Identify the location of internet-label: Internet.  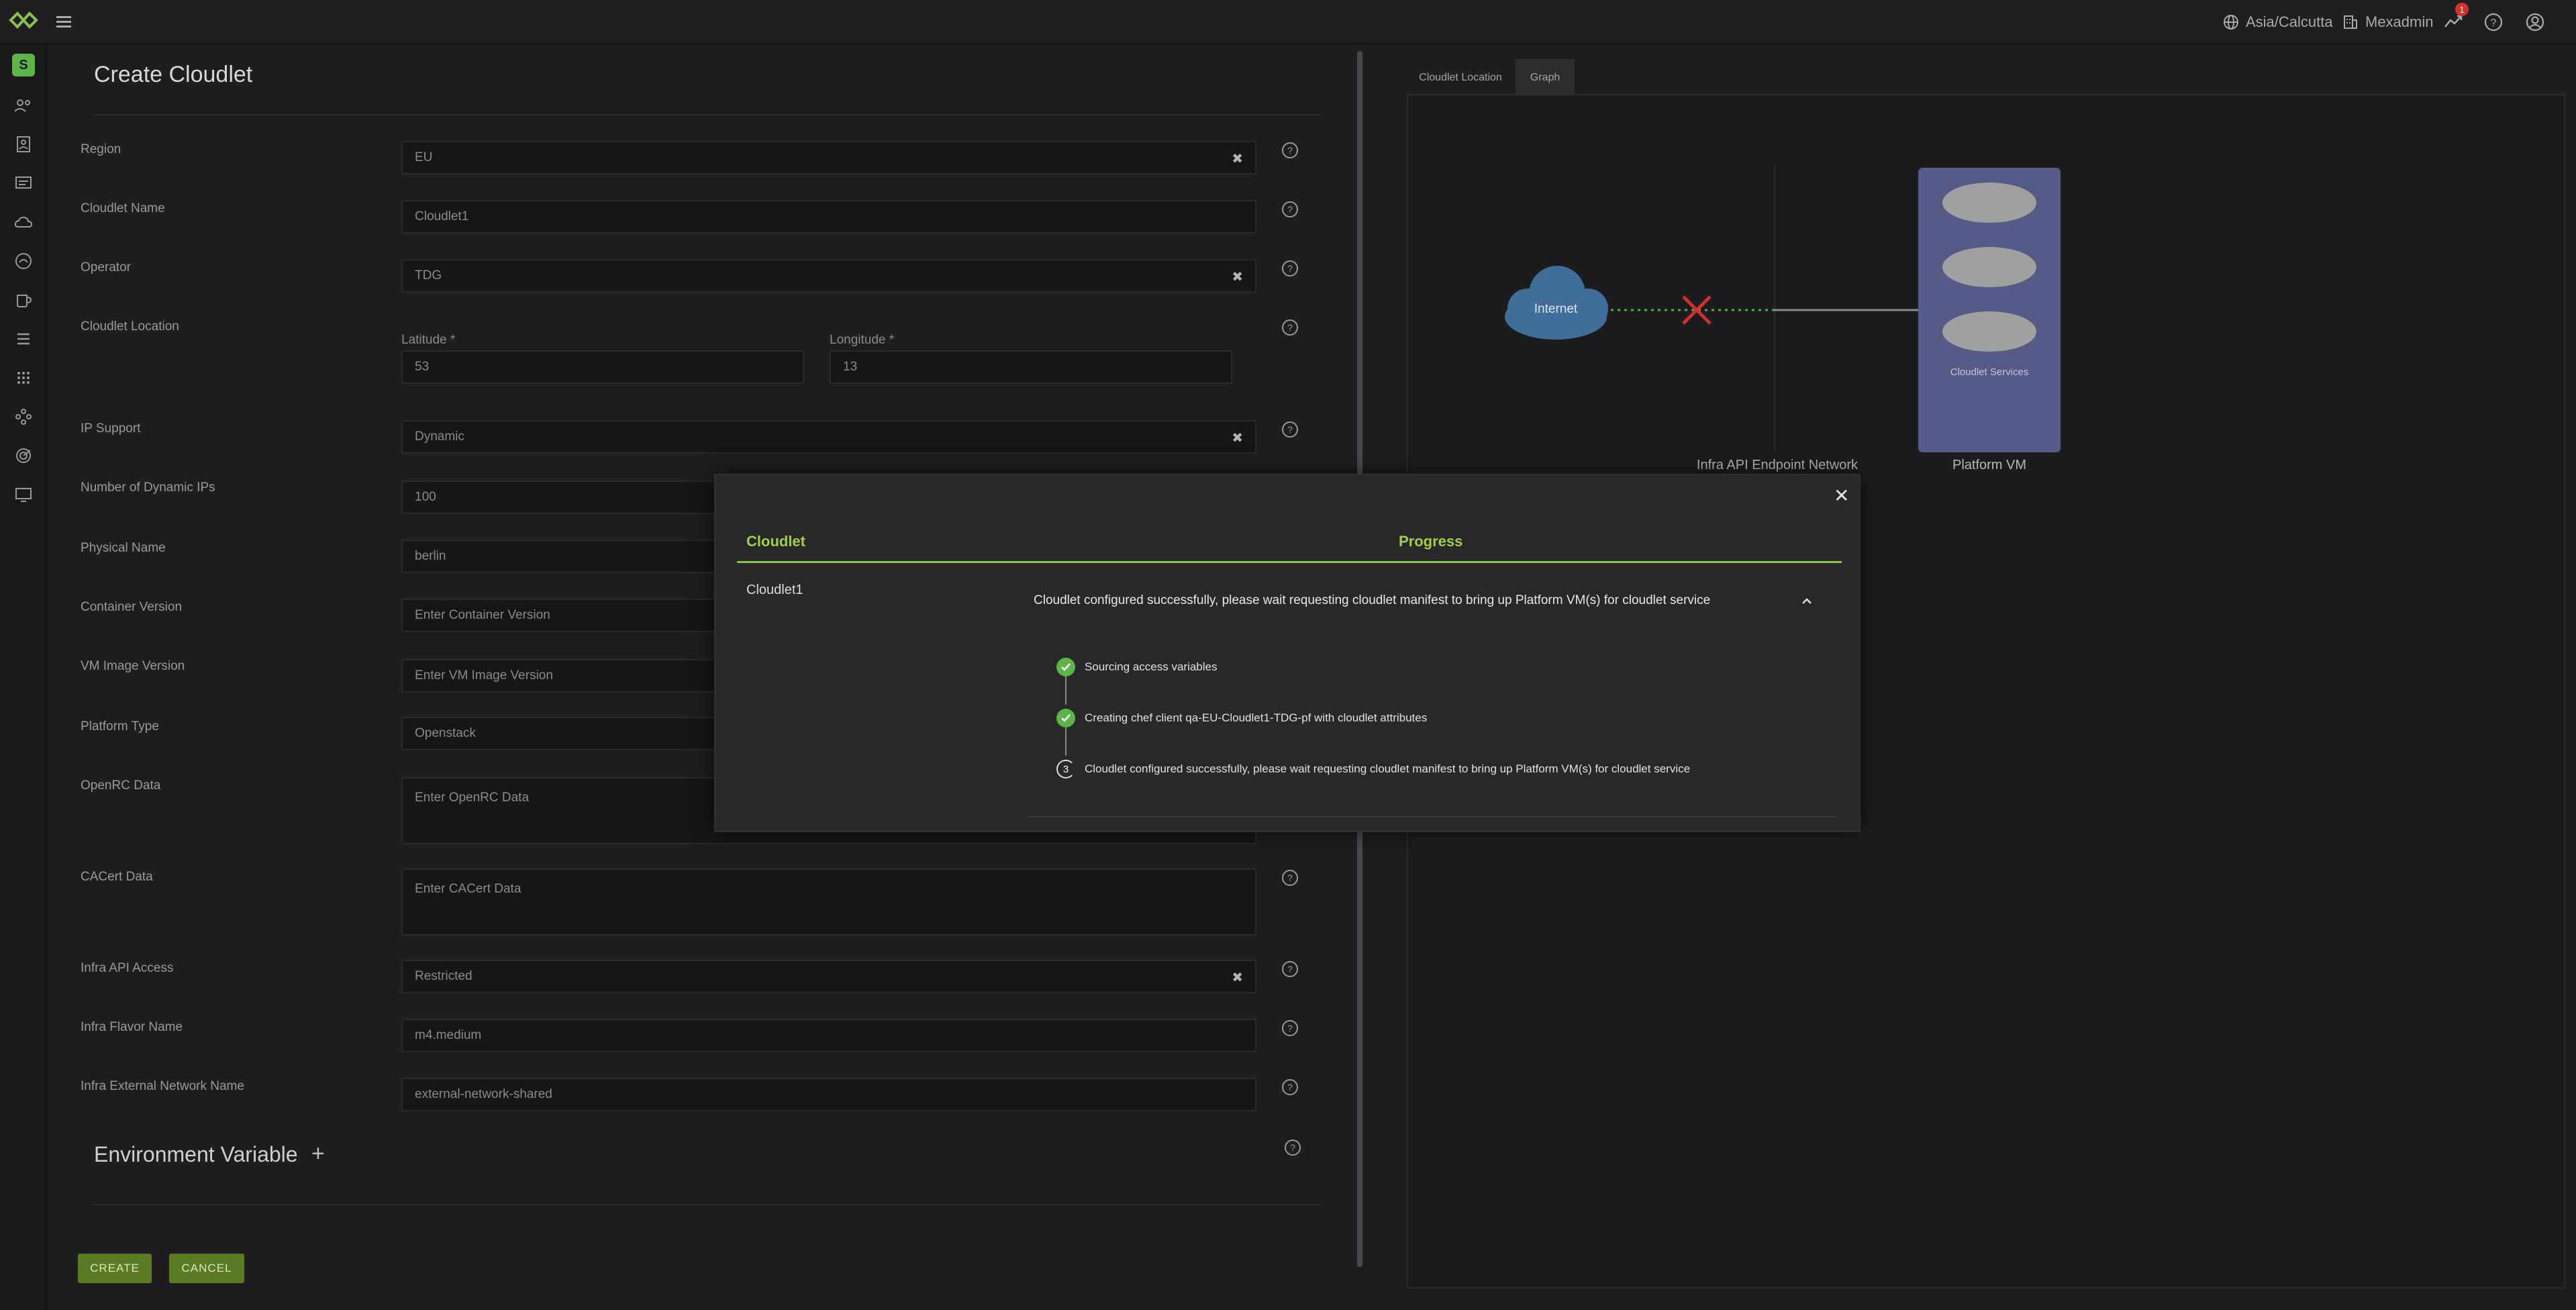
(1556, 309).